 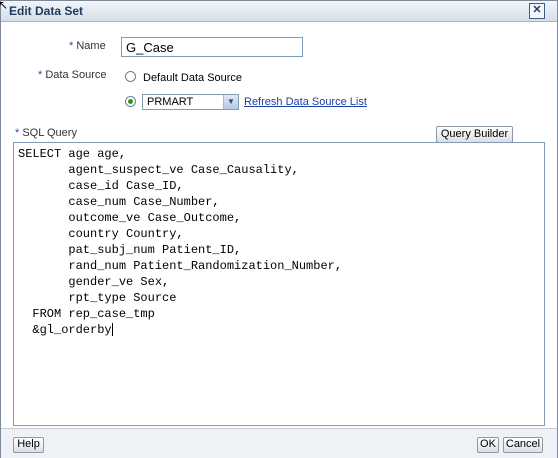 What do you see at coordinates (193, 78) in the screenshot?
I see `default-data-source-label: Default Data Source` at bounding box center [193, 78].